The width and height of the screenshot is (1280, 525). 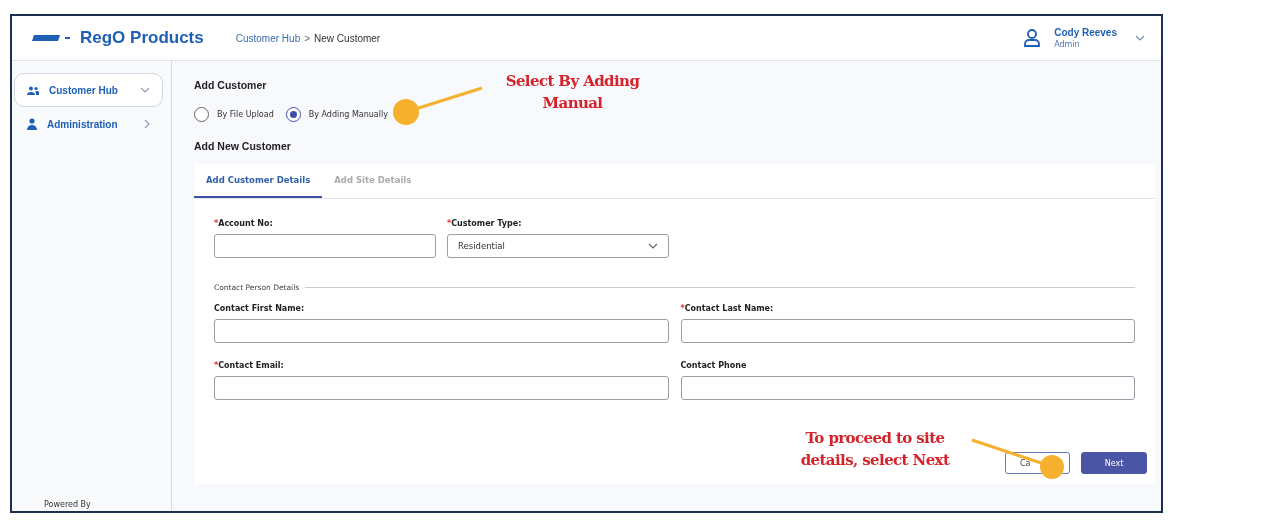 What do you see at coordinates (147, 124) in the screenshot?
I see `chevron-right-icon` at bounding box center [147, 124].